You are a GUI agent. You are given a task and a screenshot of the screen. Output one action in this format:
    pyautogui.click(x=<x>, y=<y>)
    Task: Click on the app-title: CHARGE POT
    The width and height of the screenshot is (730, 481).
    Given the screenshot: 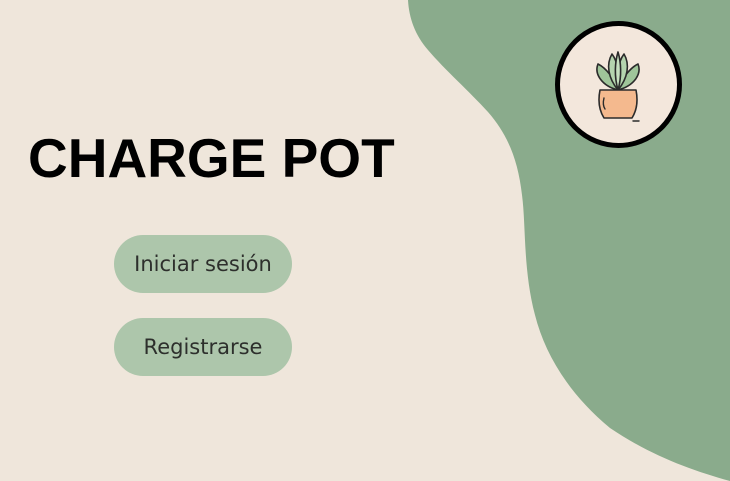 What is the action you would take?
    pyautogui.click(x=211, y=158)
    